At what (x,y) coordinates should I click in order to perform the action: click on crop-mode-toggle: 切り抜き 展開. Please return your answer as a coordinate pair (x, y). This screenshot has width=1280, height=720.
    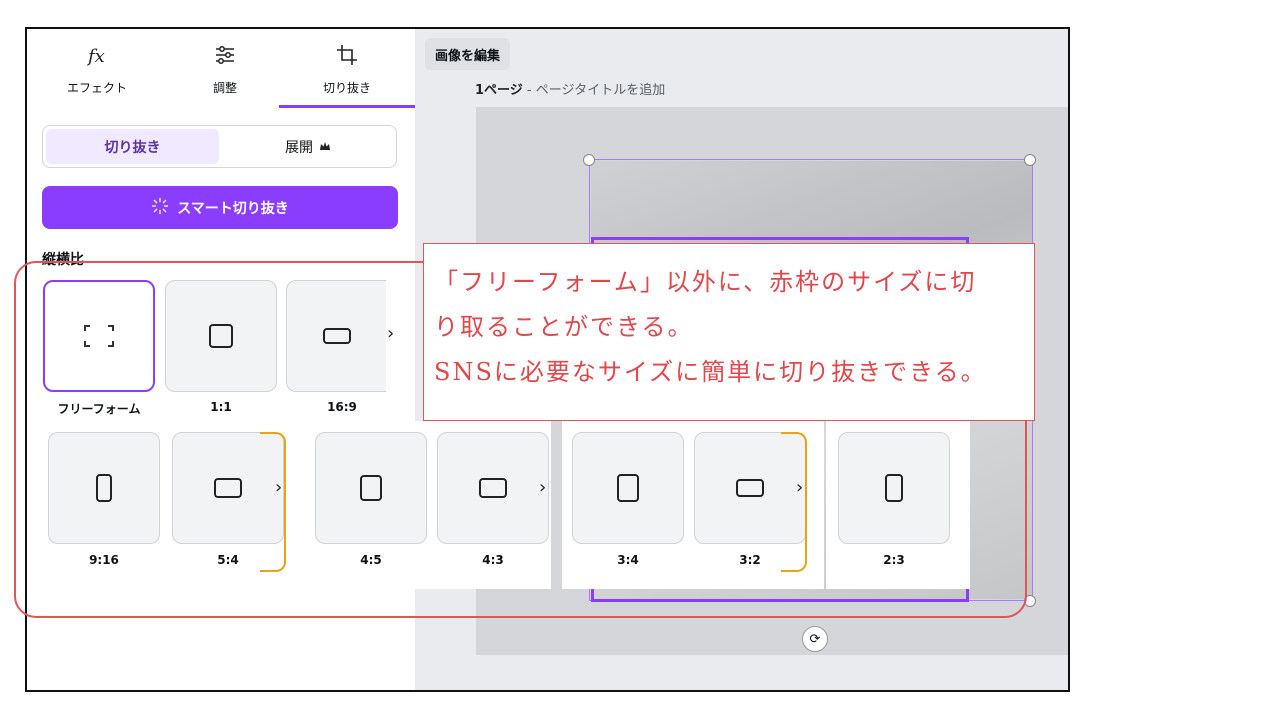
    Looking at the image, I should click on (219, 146).